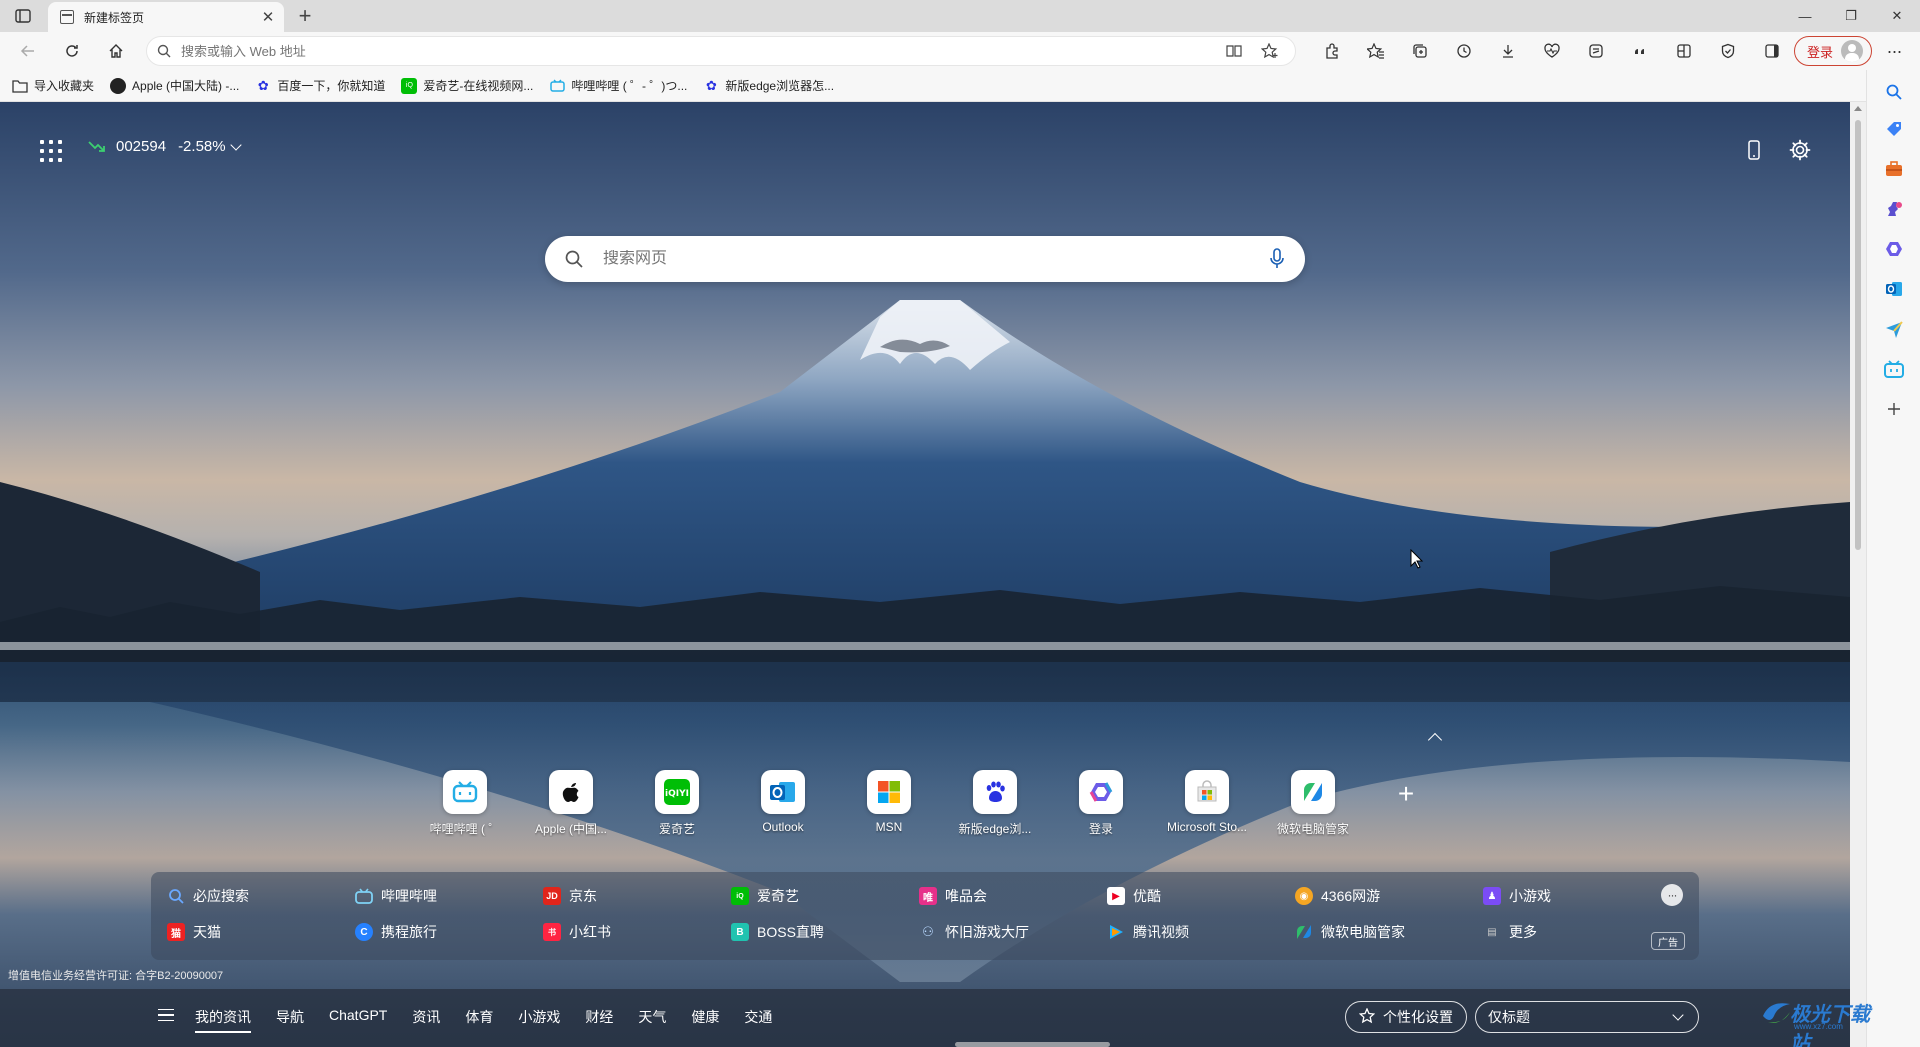 The width and height of the screenshot is (1920, 1047). I want to click on apps-launcher-button, so click(51, 151).